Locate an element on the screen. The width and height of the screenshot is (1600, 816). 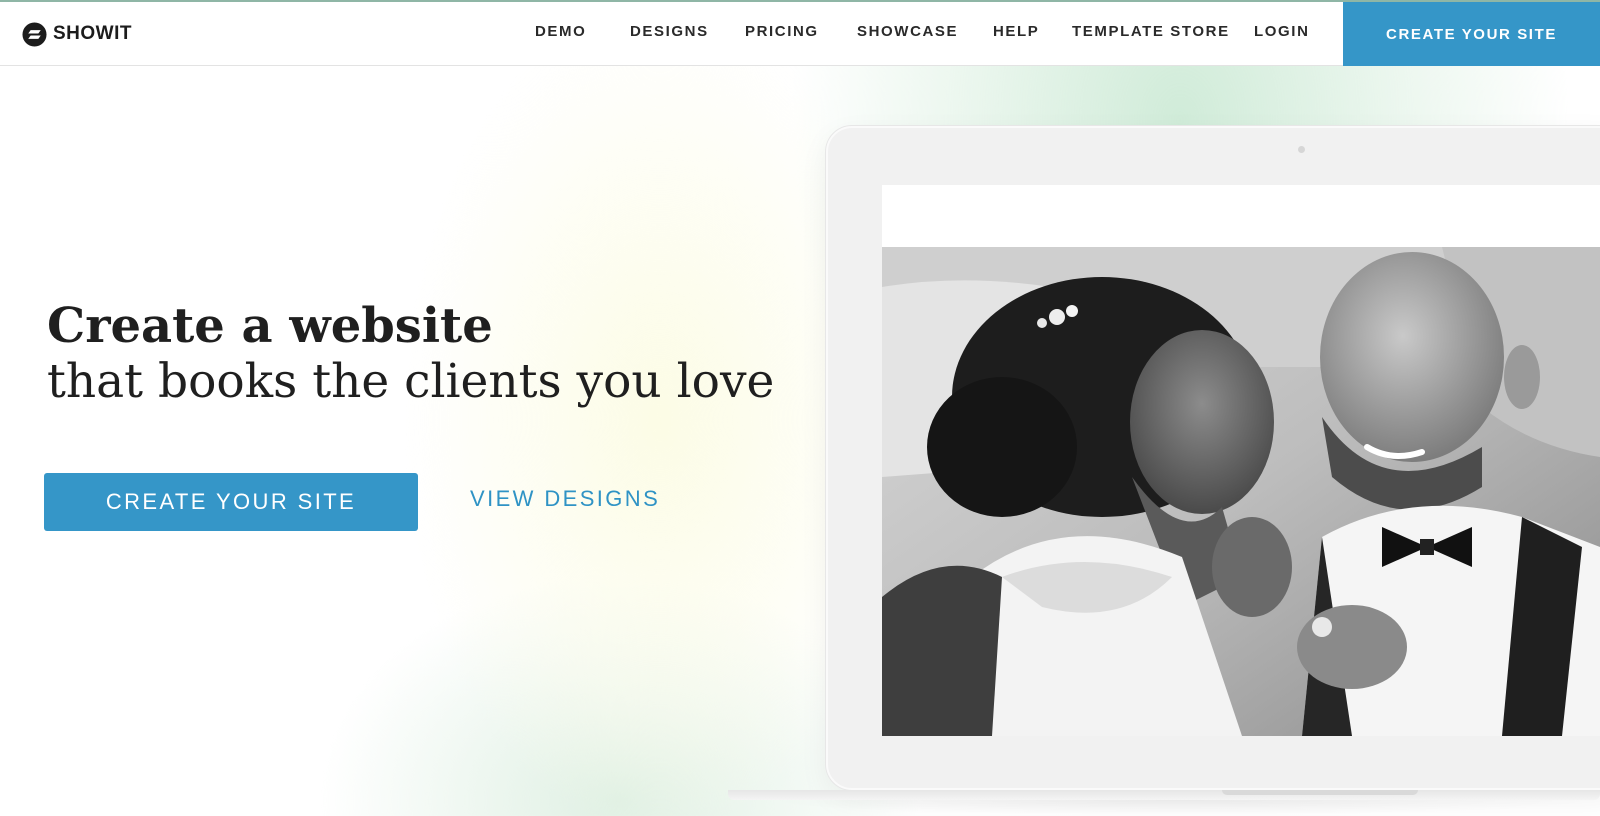
nav-item-showcase: SHOWCASE is located at coordinates (907, 34).